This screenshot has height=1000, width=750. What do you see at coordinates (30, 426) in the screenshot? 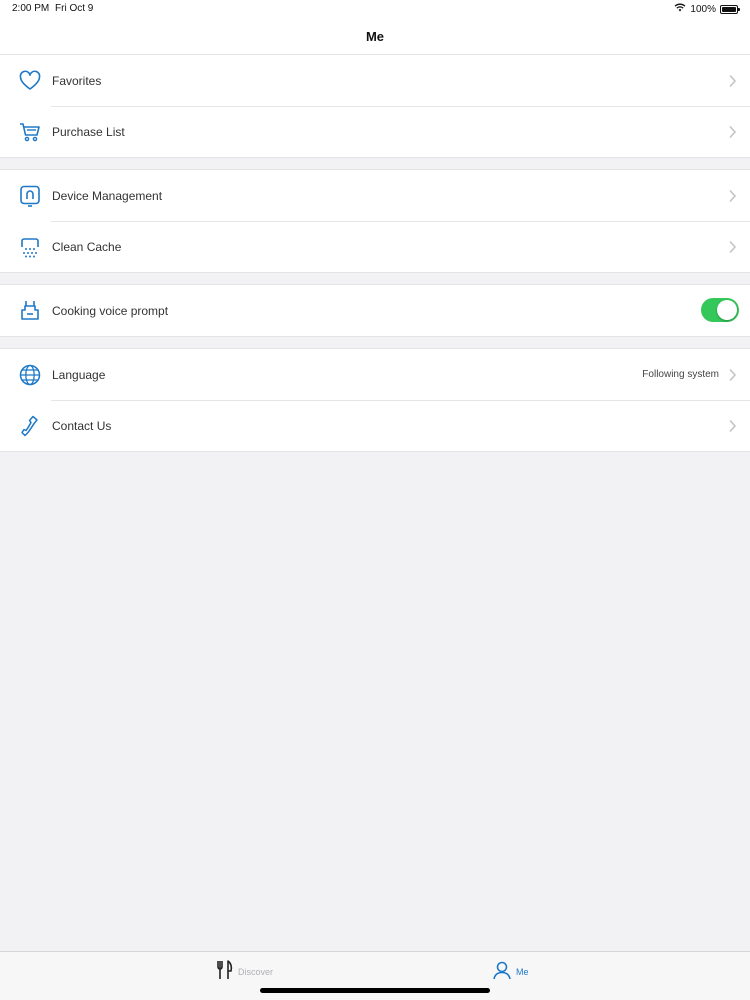
I see `phone-icon` at bounding box center [30, 426].